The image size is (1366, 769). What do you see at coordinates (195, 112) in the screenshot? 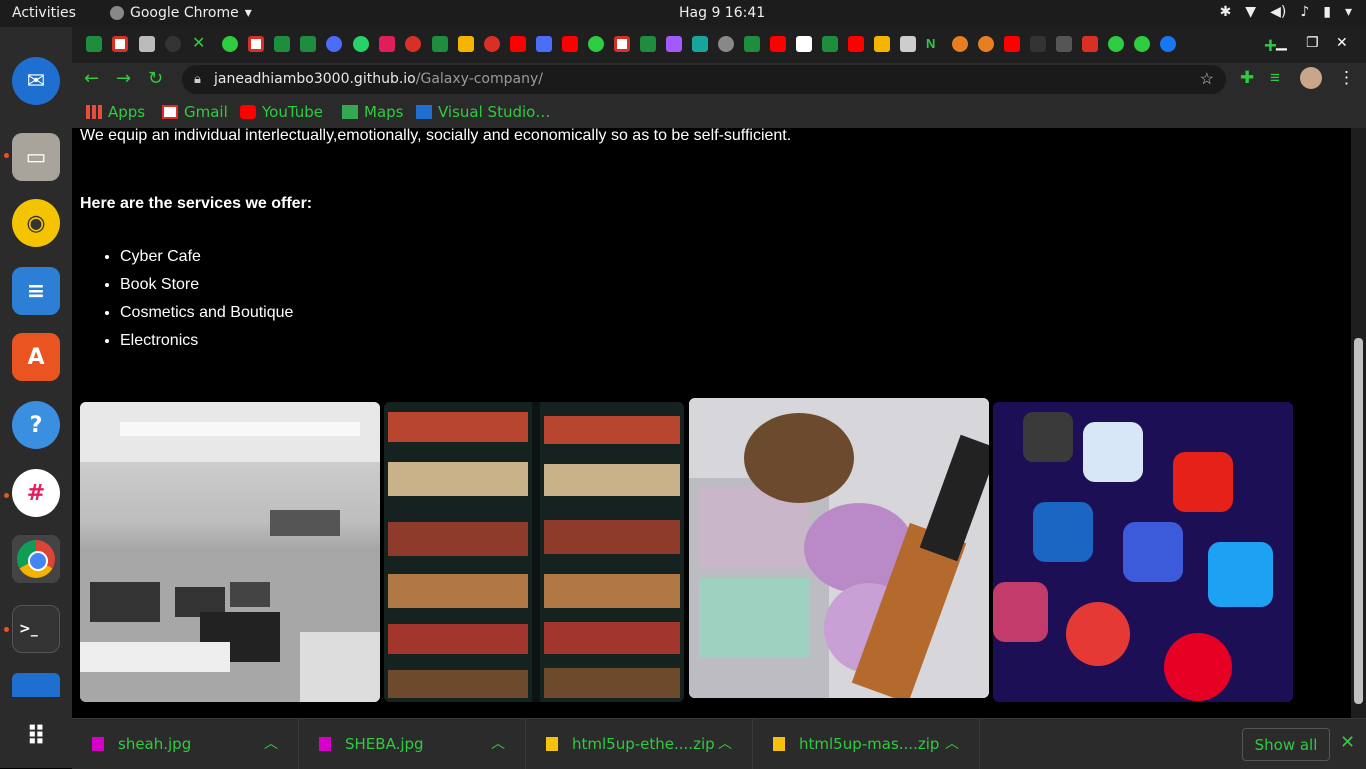
I see `bookmark-gmail: Gmail` at bounding box center [195, 112].